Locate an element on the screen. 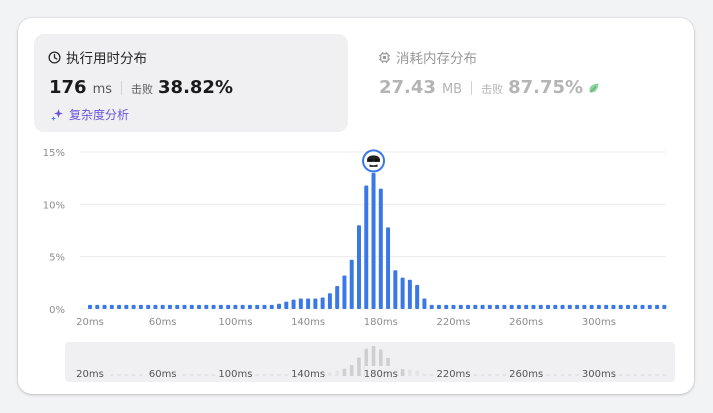 The width and height of the screenshot is (713, 413). navigator-tick-label: 140ms is located at coordinates (308, 374).